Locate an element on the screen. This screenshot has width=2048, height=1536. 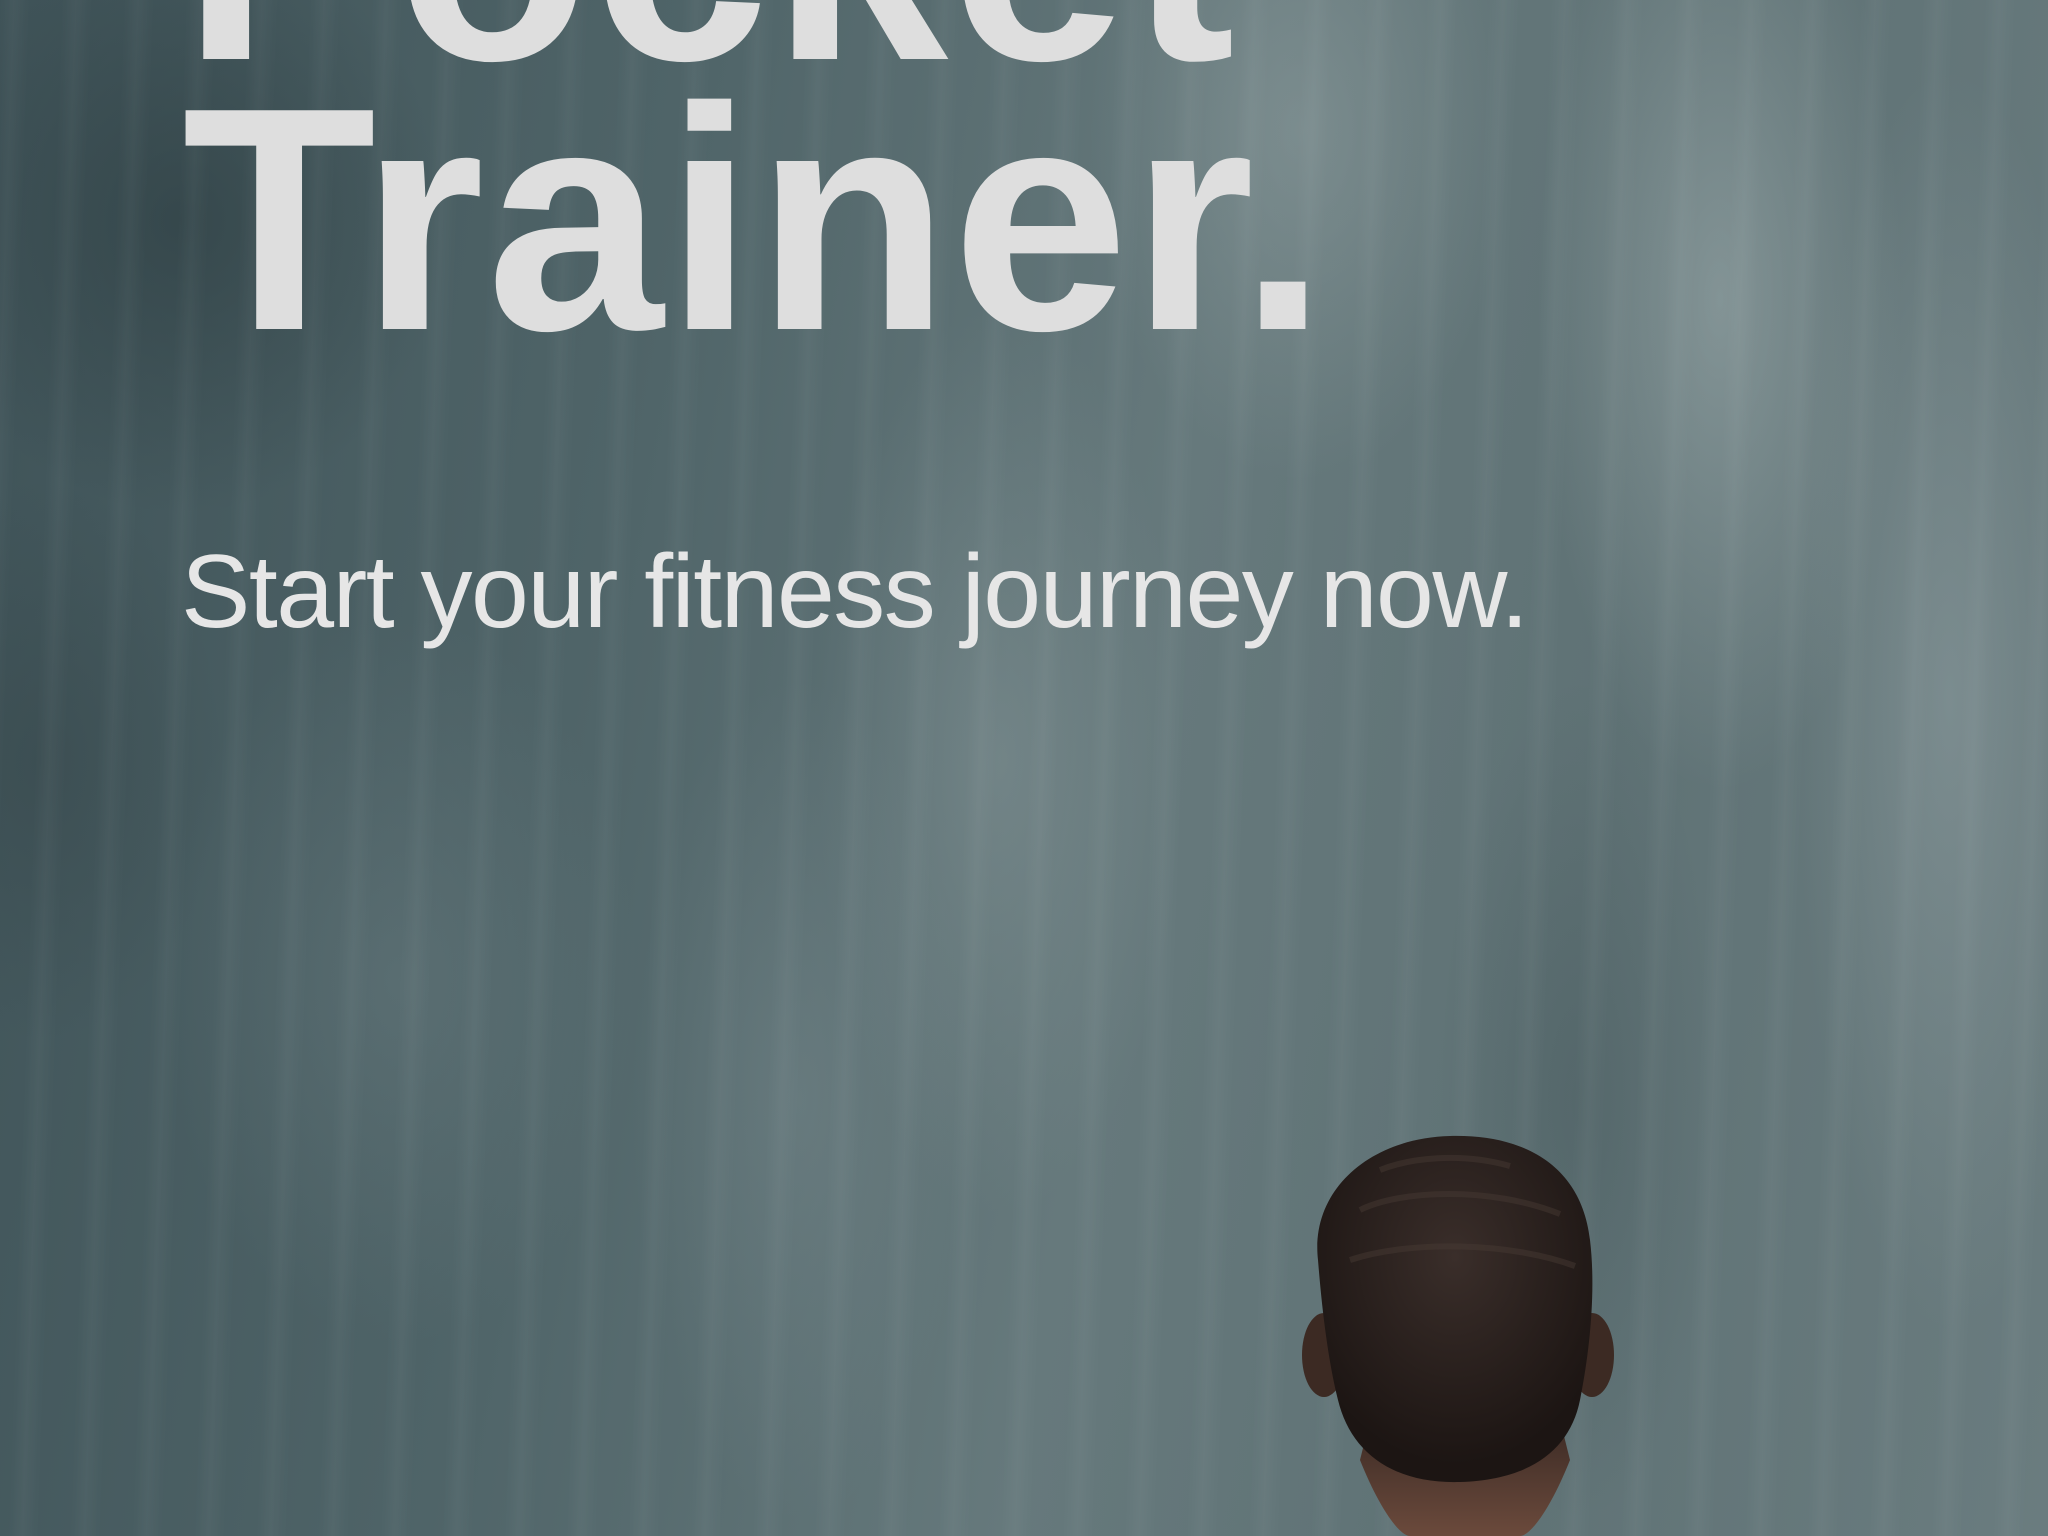
person-silhouette is located at coordinates (1458, 1335).